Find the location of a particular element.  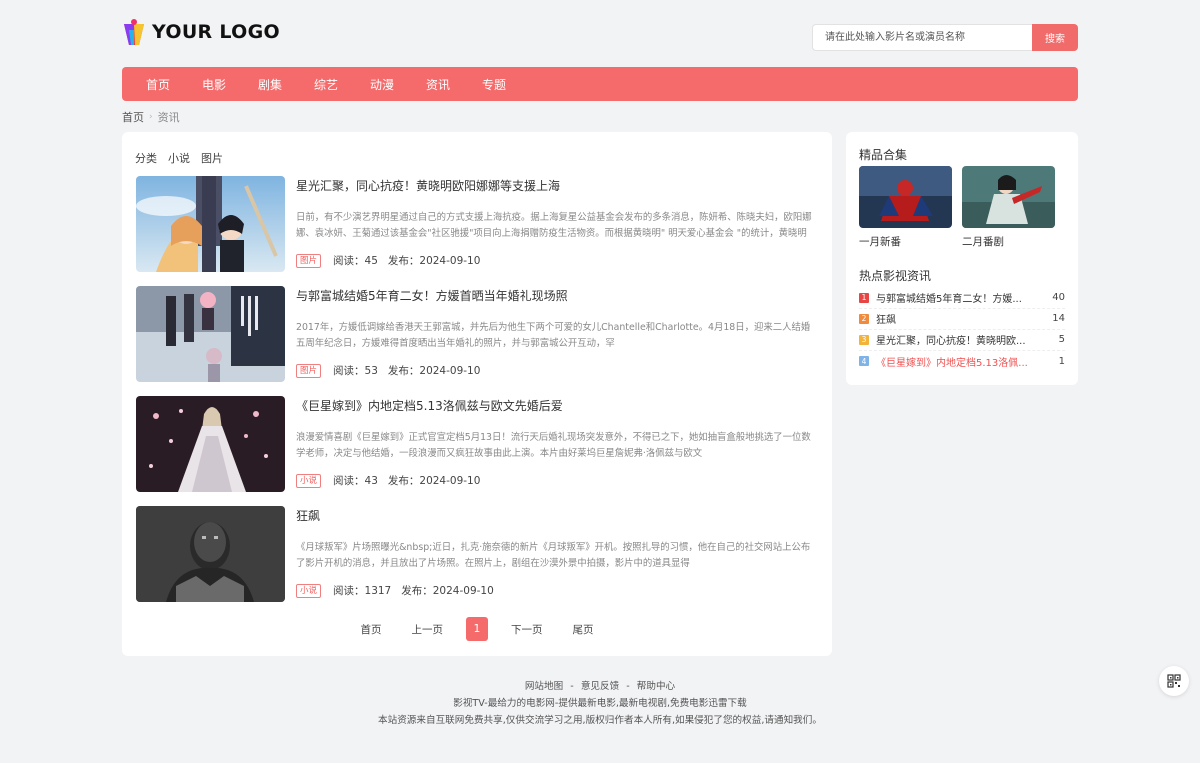

filter-novel: 小说 is located at coordinates (179, 158).